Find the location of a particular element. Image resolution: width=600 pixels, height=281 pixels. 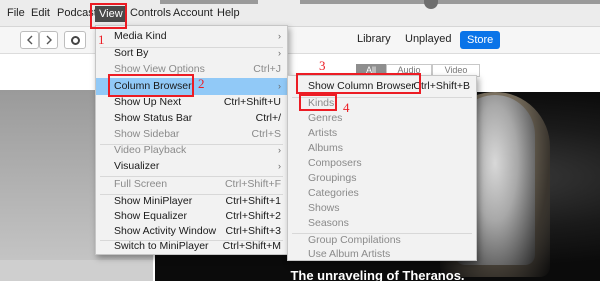

chevron-right-icon is located at coordinates (49, 40).